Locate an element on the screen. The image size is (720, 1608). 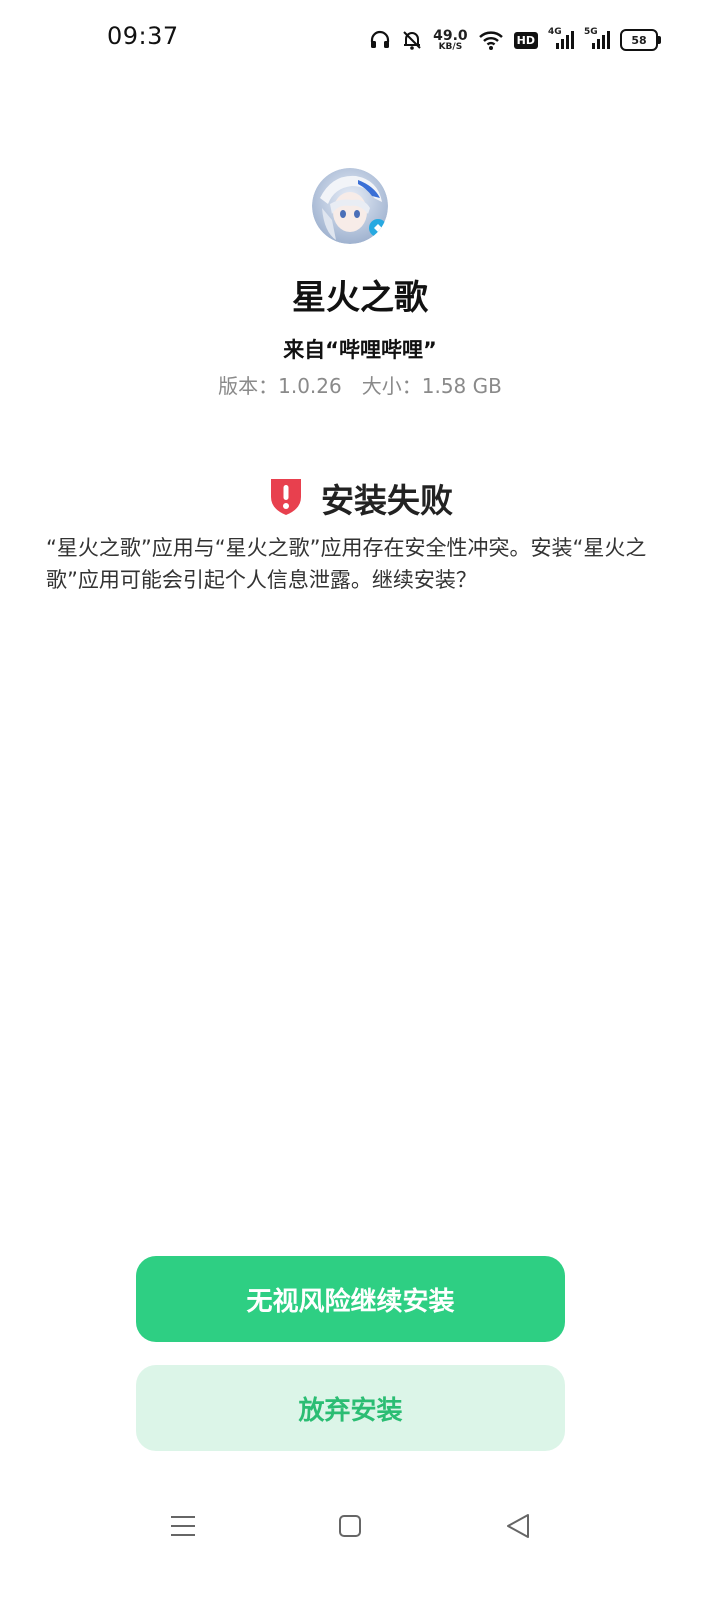
shield-alert-icon is located at coordinates (286, 498).